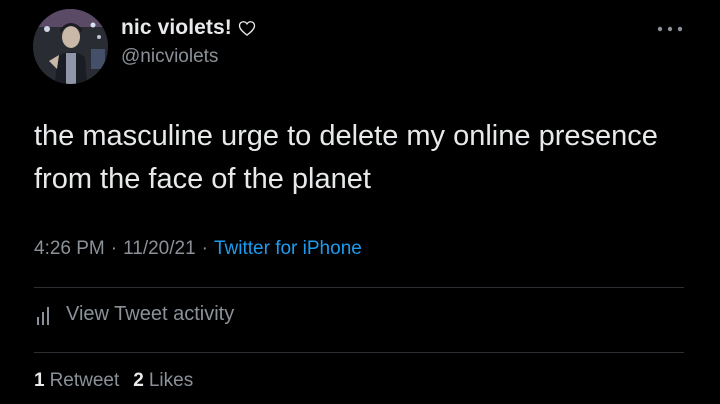  I want to click on retweets-stat: 1 Retweet, so click(76, 381).